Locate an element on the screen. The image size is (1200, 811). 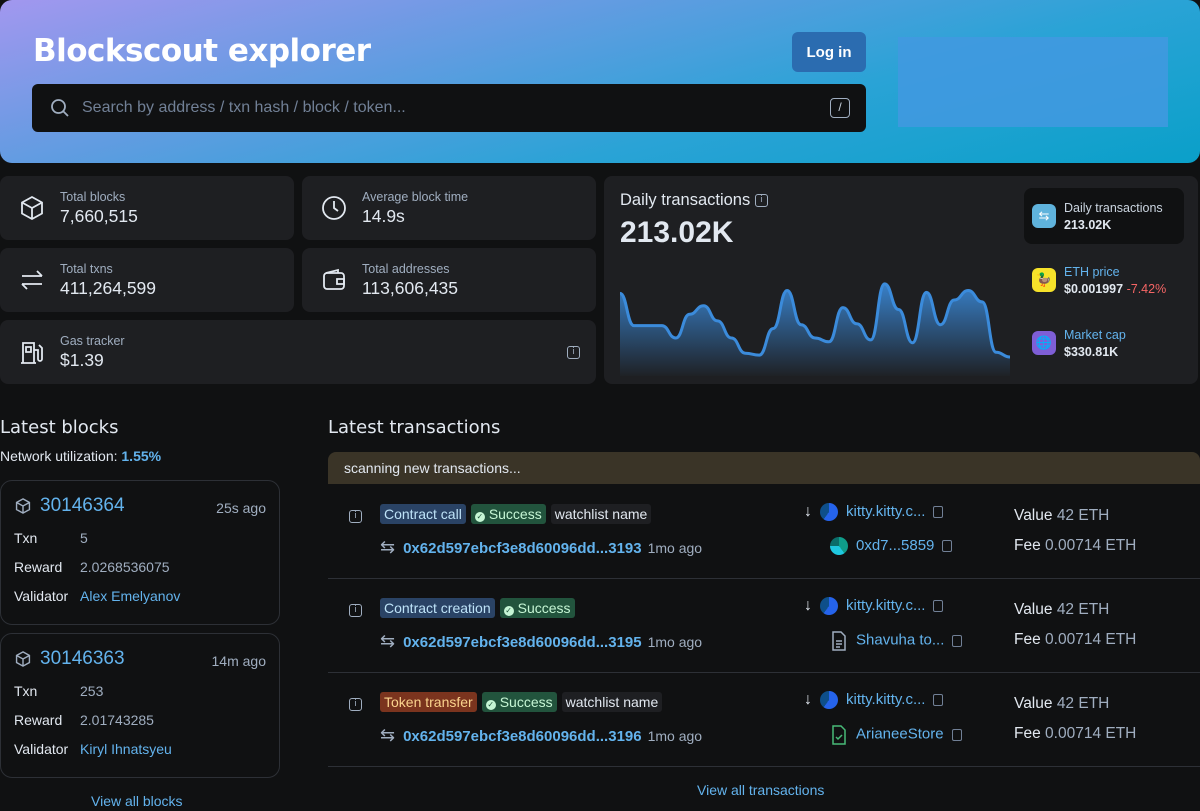
tx-fee: Fee 0.00714 ETH is located at coordinates (1075, 640).